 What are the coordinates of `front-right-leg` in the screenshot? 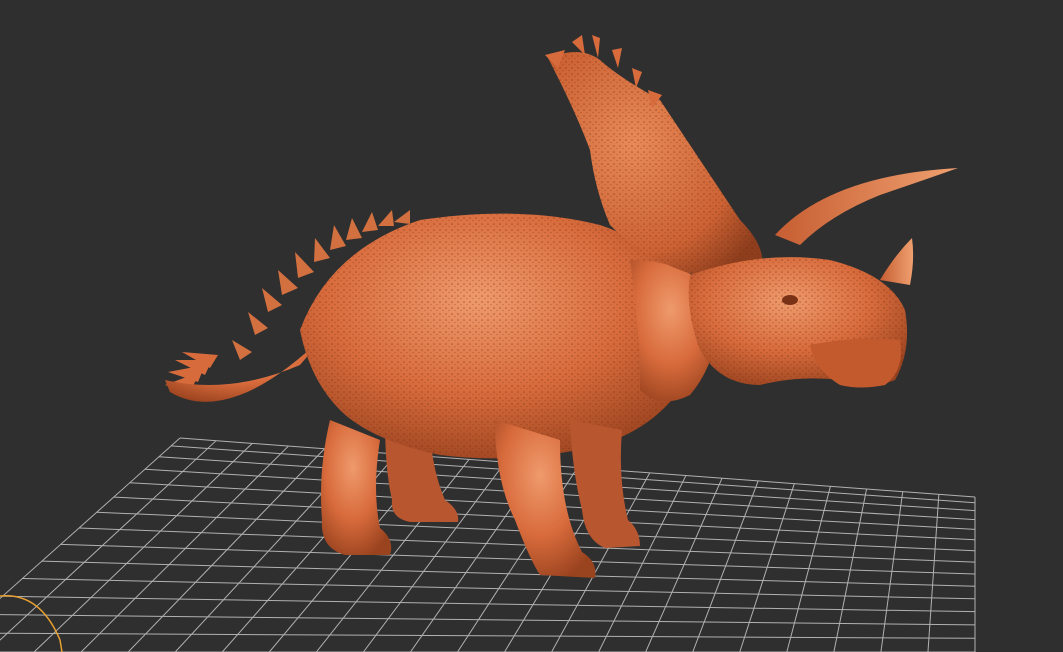 It's located at (605, 484).